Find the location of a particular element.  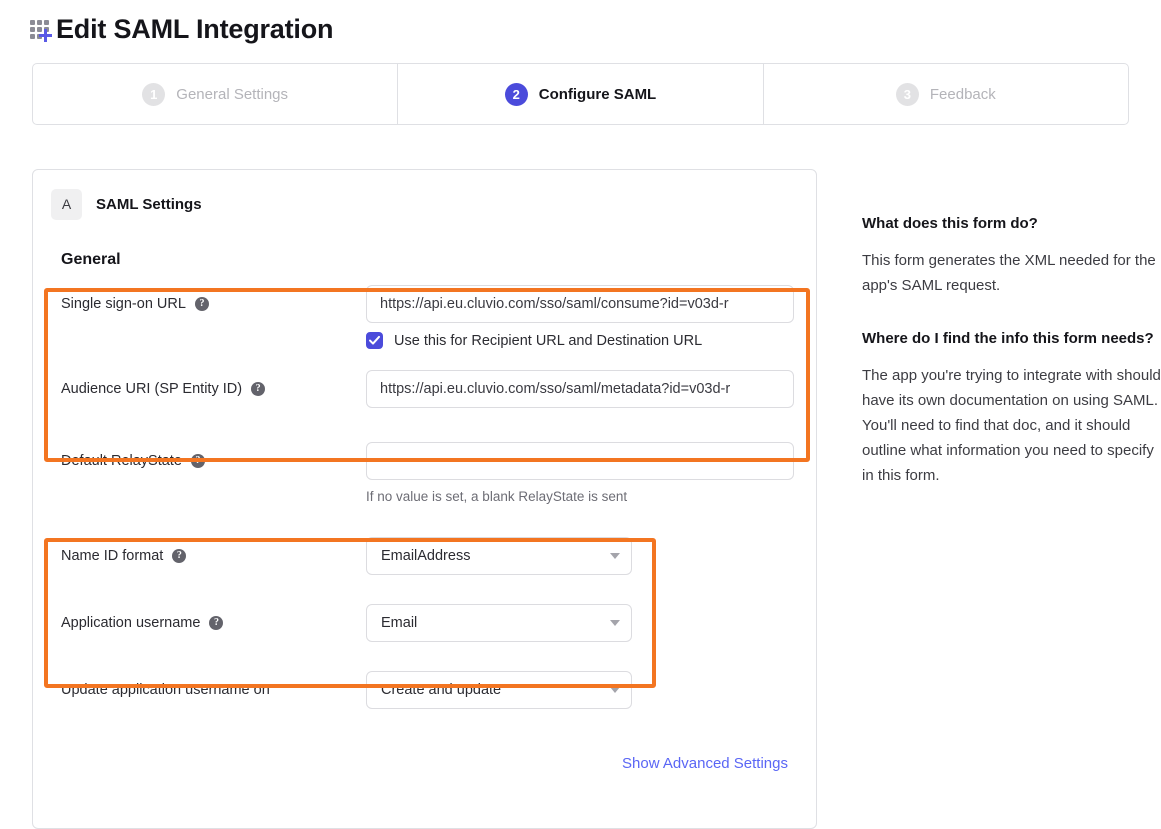

application-username-value: Email is located at coordinates (399, 623).